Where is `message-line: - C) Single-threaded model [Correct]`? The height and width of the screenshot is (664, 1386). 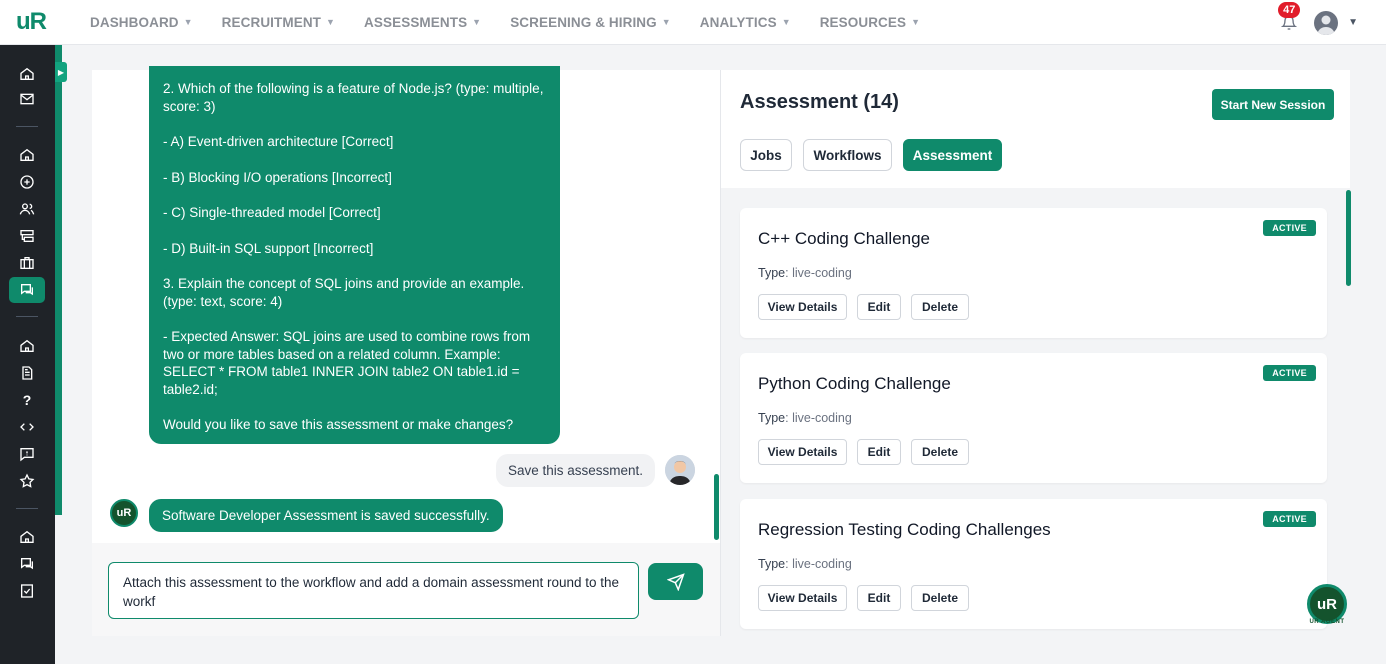 message-line: - C) Single-threaded model [Correct] is located at coordinates (272, 212).